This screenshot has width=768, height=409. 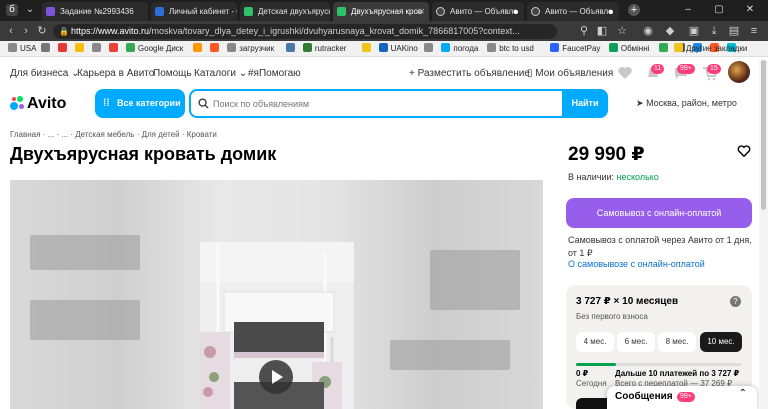 I want to click on all-categories-button: ⁞⁞ Все категории, so click(x=140, y=103).